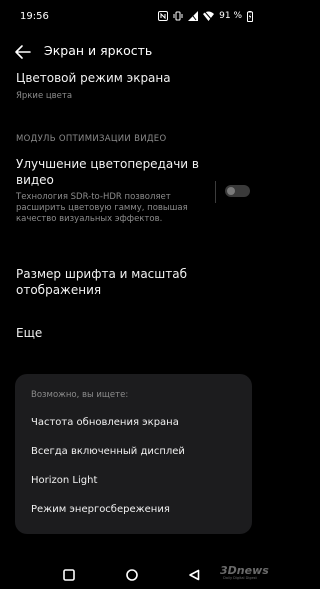 The width and height of the screenshot is (320, 589). I want to click on watermark-logo: 3Dnews Daily Digital Digest, so click(244, 572).